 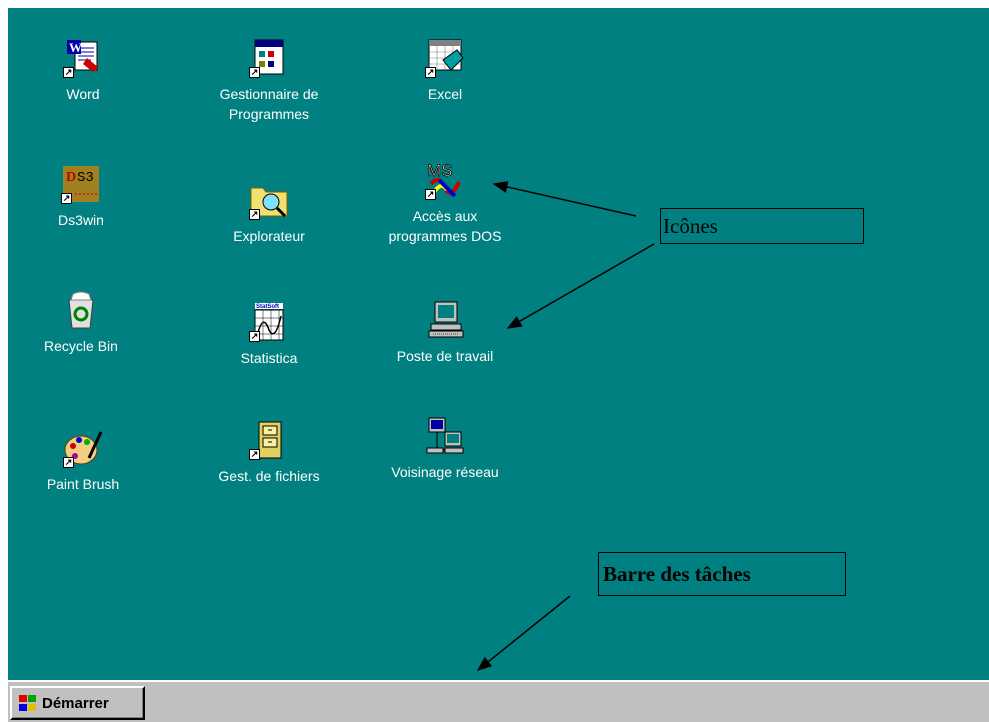 I want to click on annotation-arrows, so click(x=565, y=426).